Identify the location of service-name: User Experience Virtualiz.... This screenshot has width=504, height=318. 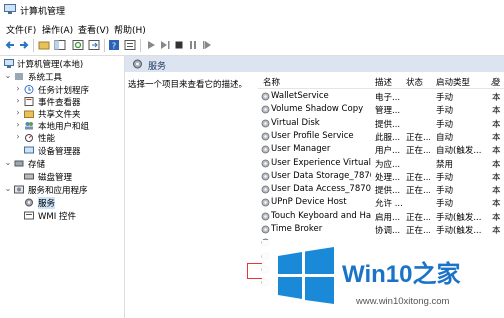
(321, 162).